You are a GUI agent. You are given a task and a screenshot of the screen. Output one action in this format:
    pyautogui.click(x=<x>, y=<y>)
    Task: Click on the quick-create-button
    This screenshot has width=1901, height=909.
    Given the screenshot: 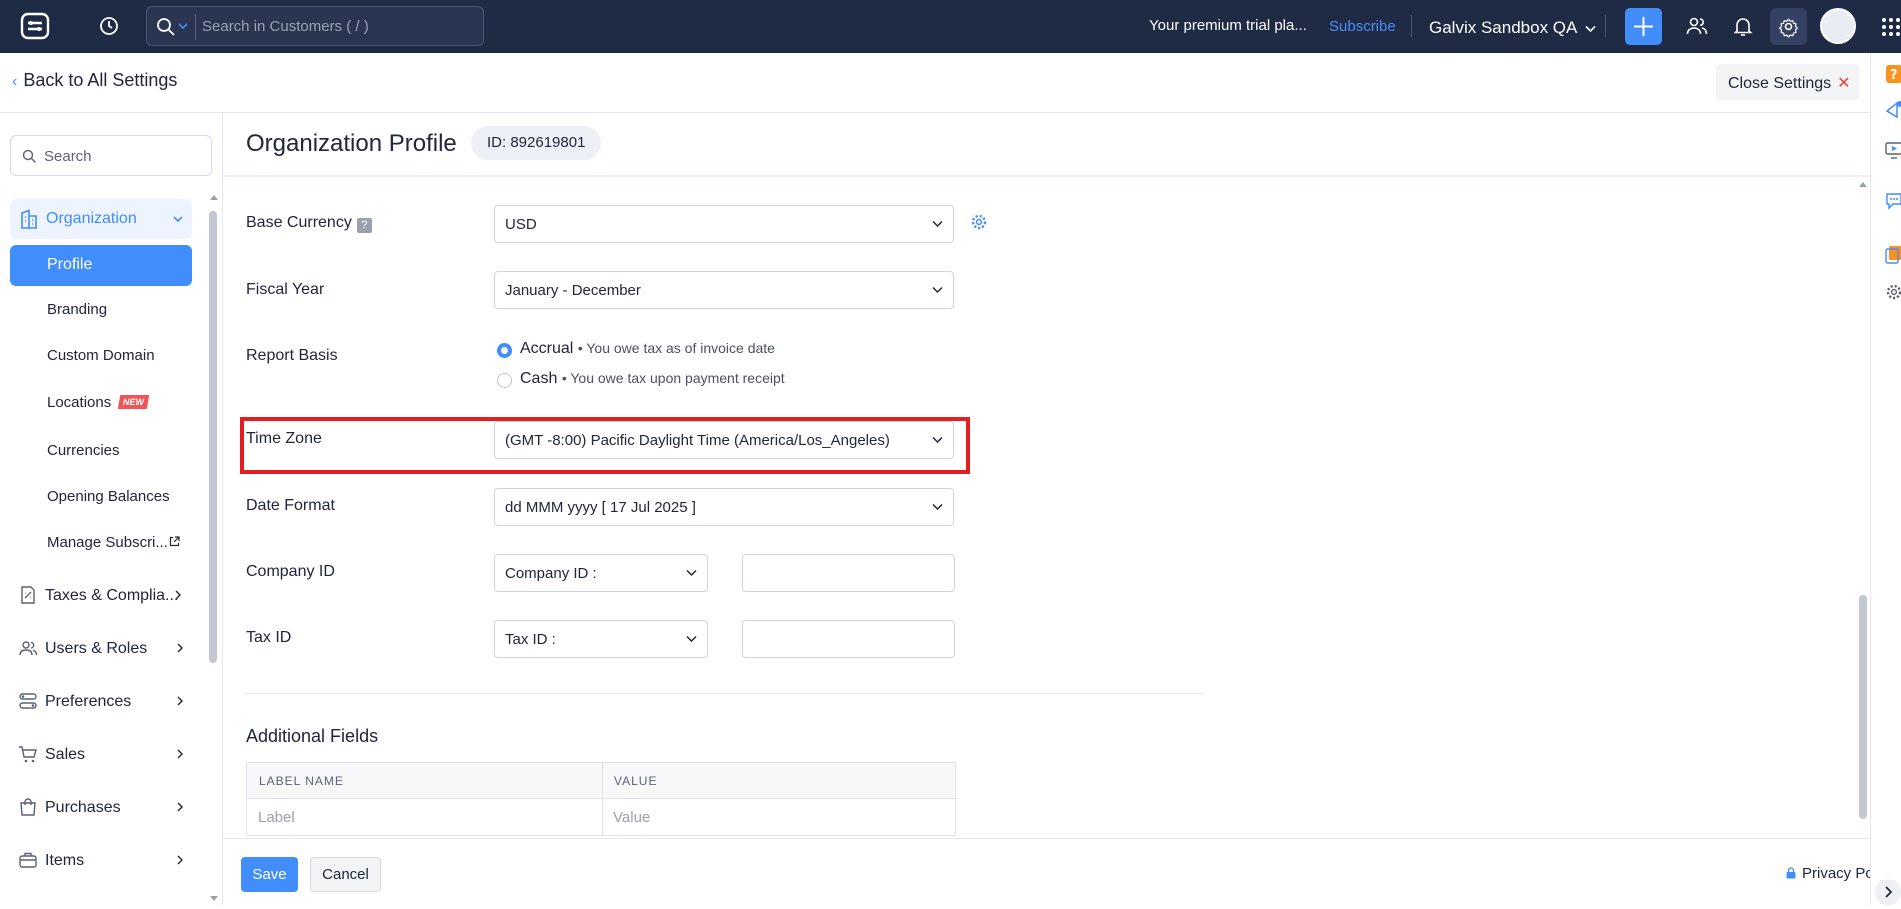 What is the action you would take?
    pyautogui.click(x=1643, y=26)
    